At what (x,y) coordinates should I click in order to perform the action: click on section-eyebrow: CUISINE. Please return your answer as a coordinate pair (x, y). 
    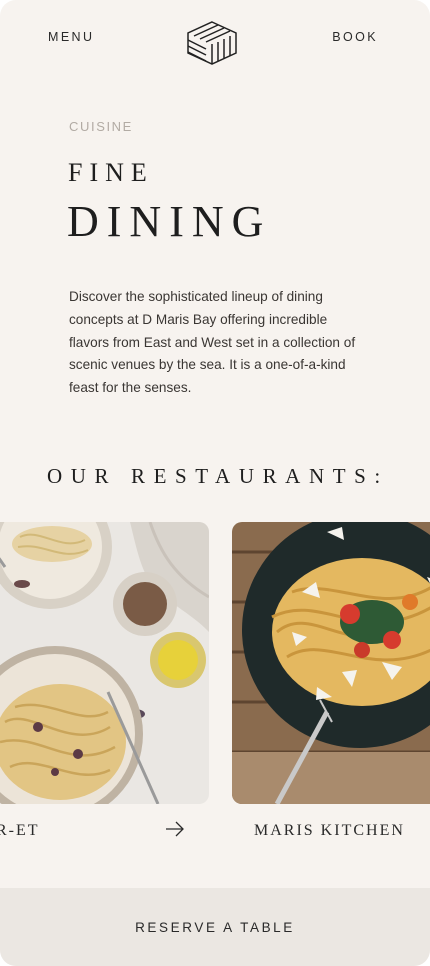
    Looking at the image, I should click on (101, 126).